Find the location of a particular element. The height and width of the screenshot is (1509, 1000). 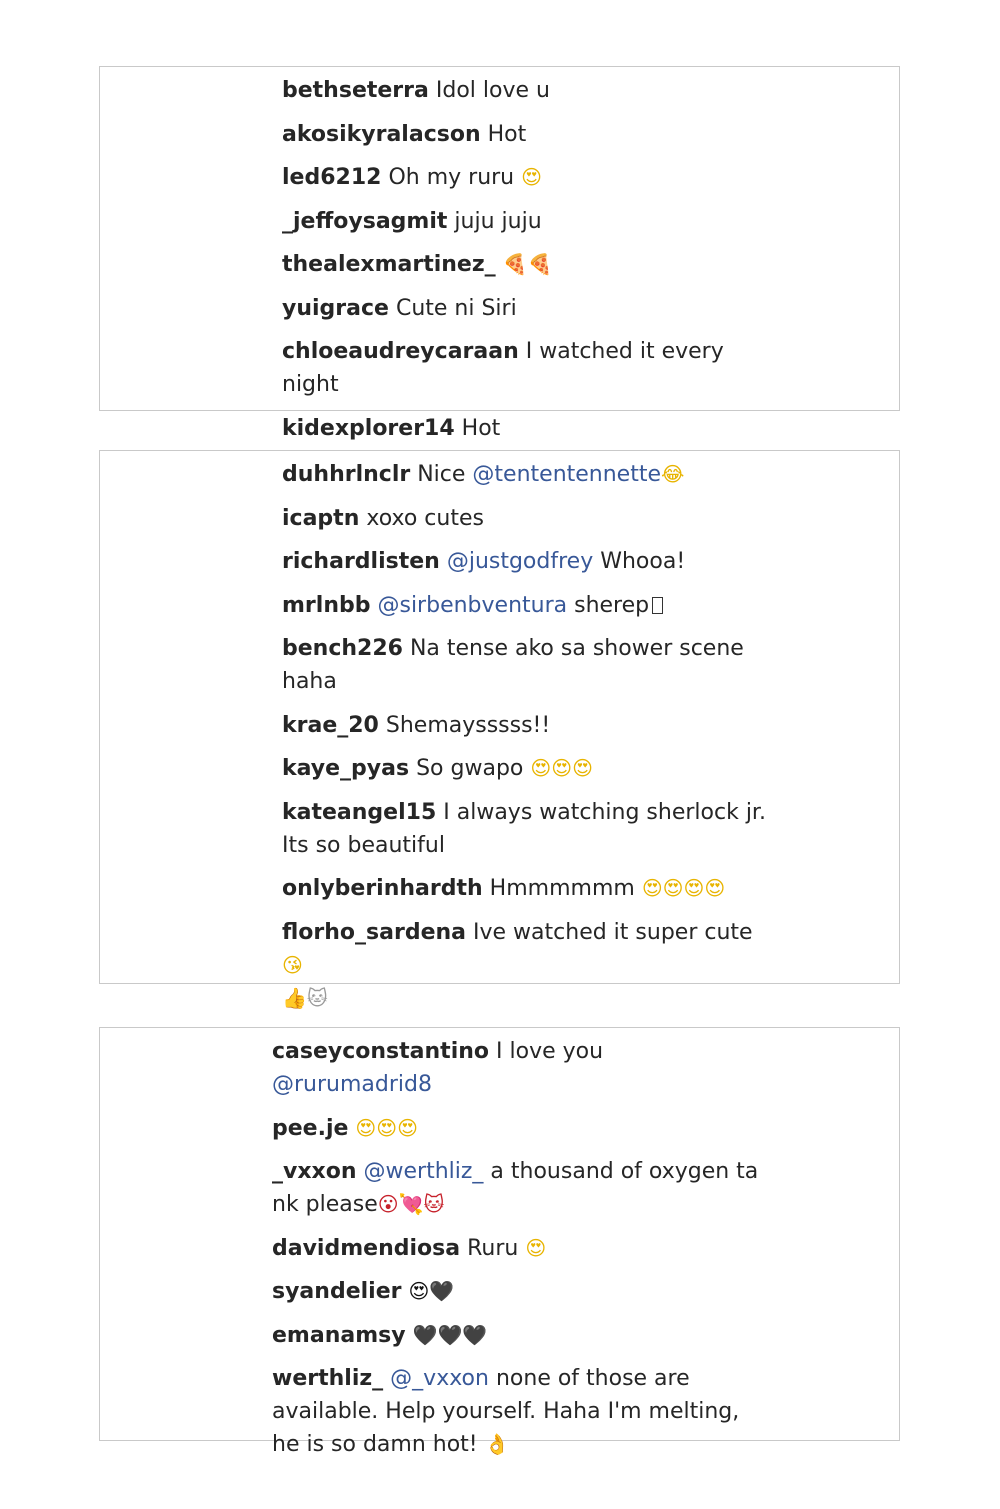

comment-item: icaptn xoxo cutes is located at coordinates (524, 518).